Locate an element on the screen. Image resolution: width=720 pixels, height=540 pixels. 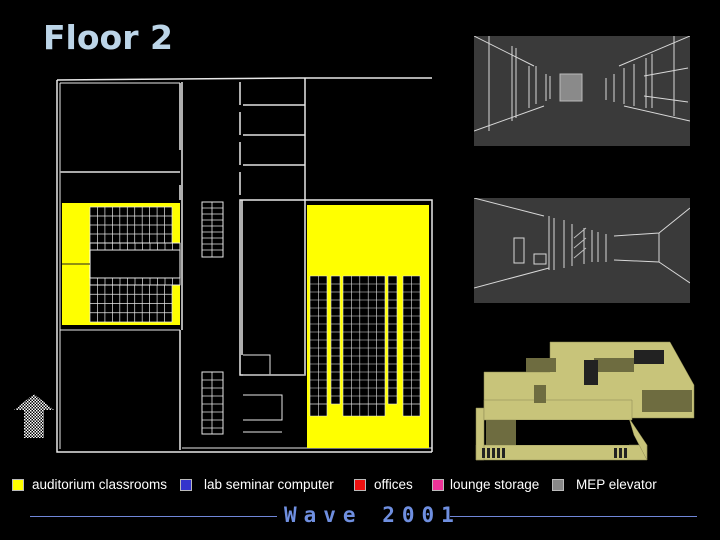
legend-item-lab: lab seminar computer is located at coordinates (257, 484).